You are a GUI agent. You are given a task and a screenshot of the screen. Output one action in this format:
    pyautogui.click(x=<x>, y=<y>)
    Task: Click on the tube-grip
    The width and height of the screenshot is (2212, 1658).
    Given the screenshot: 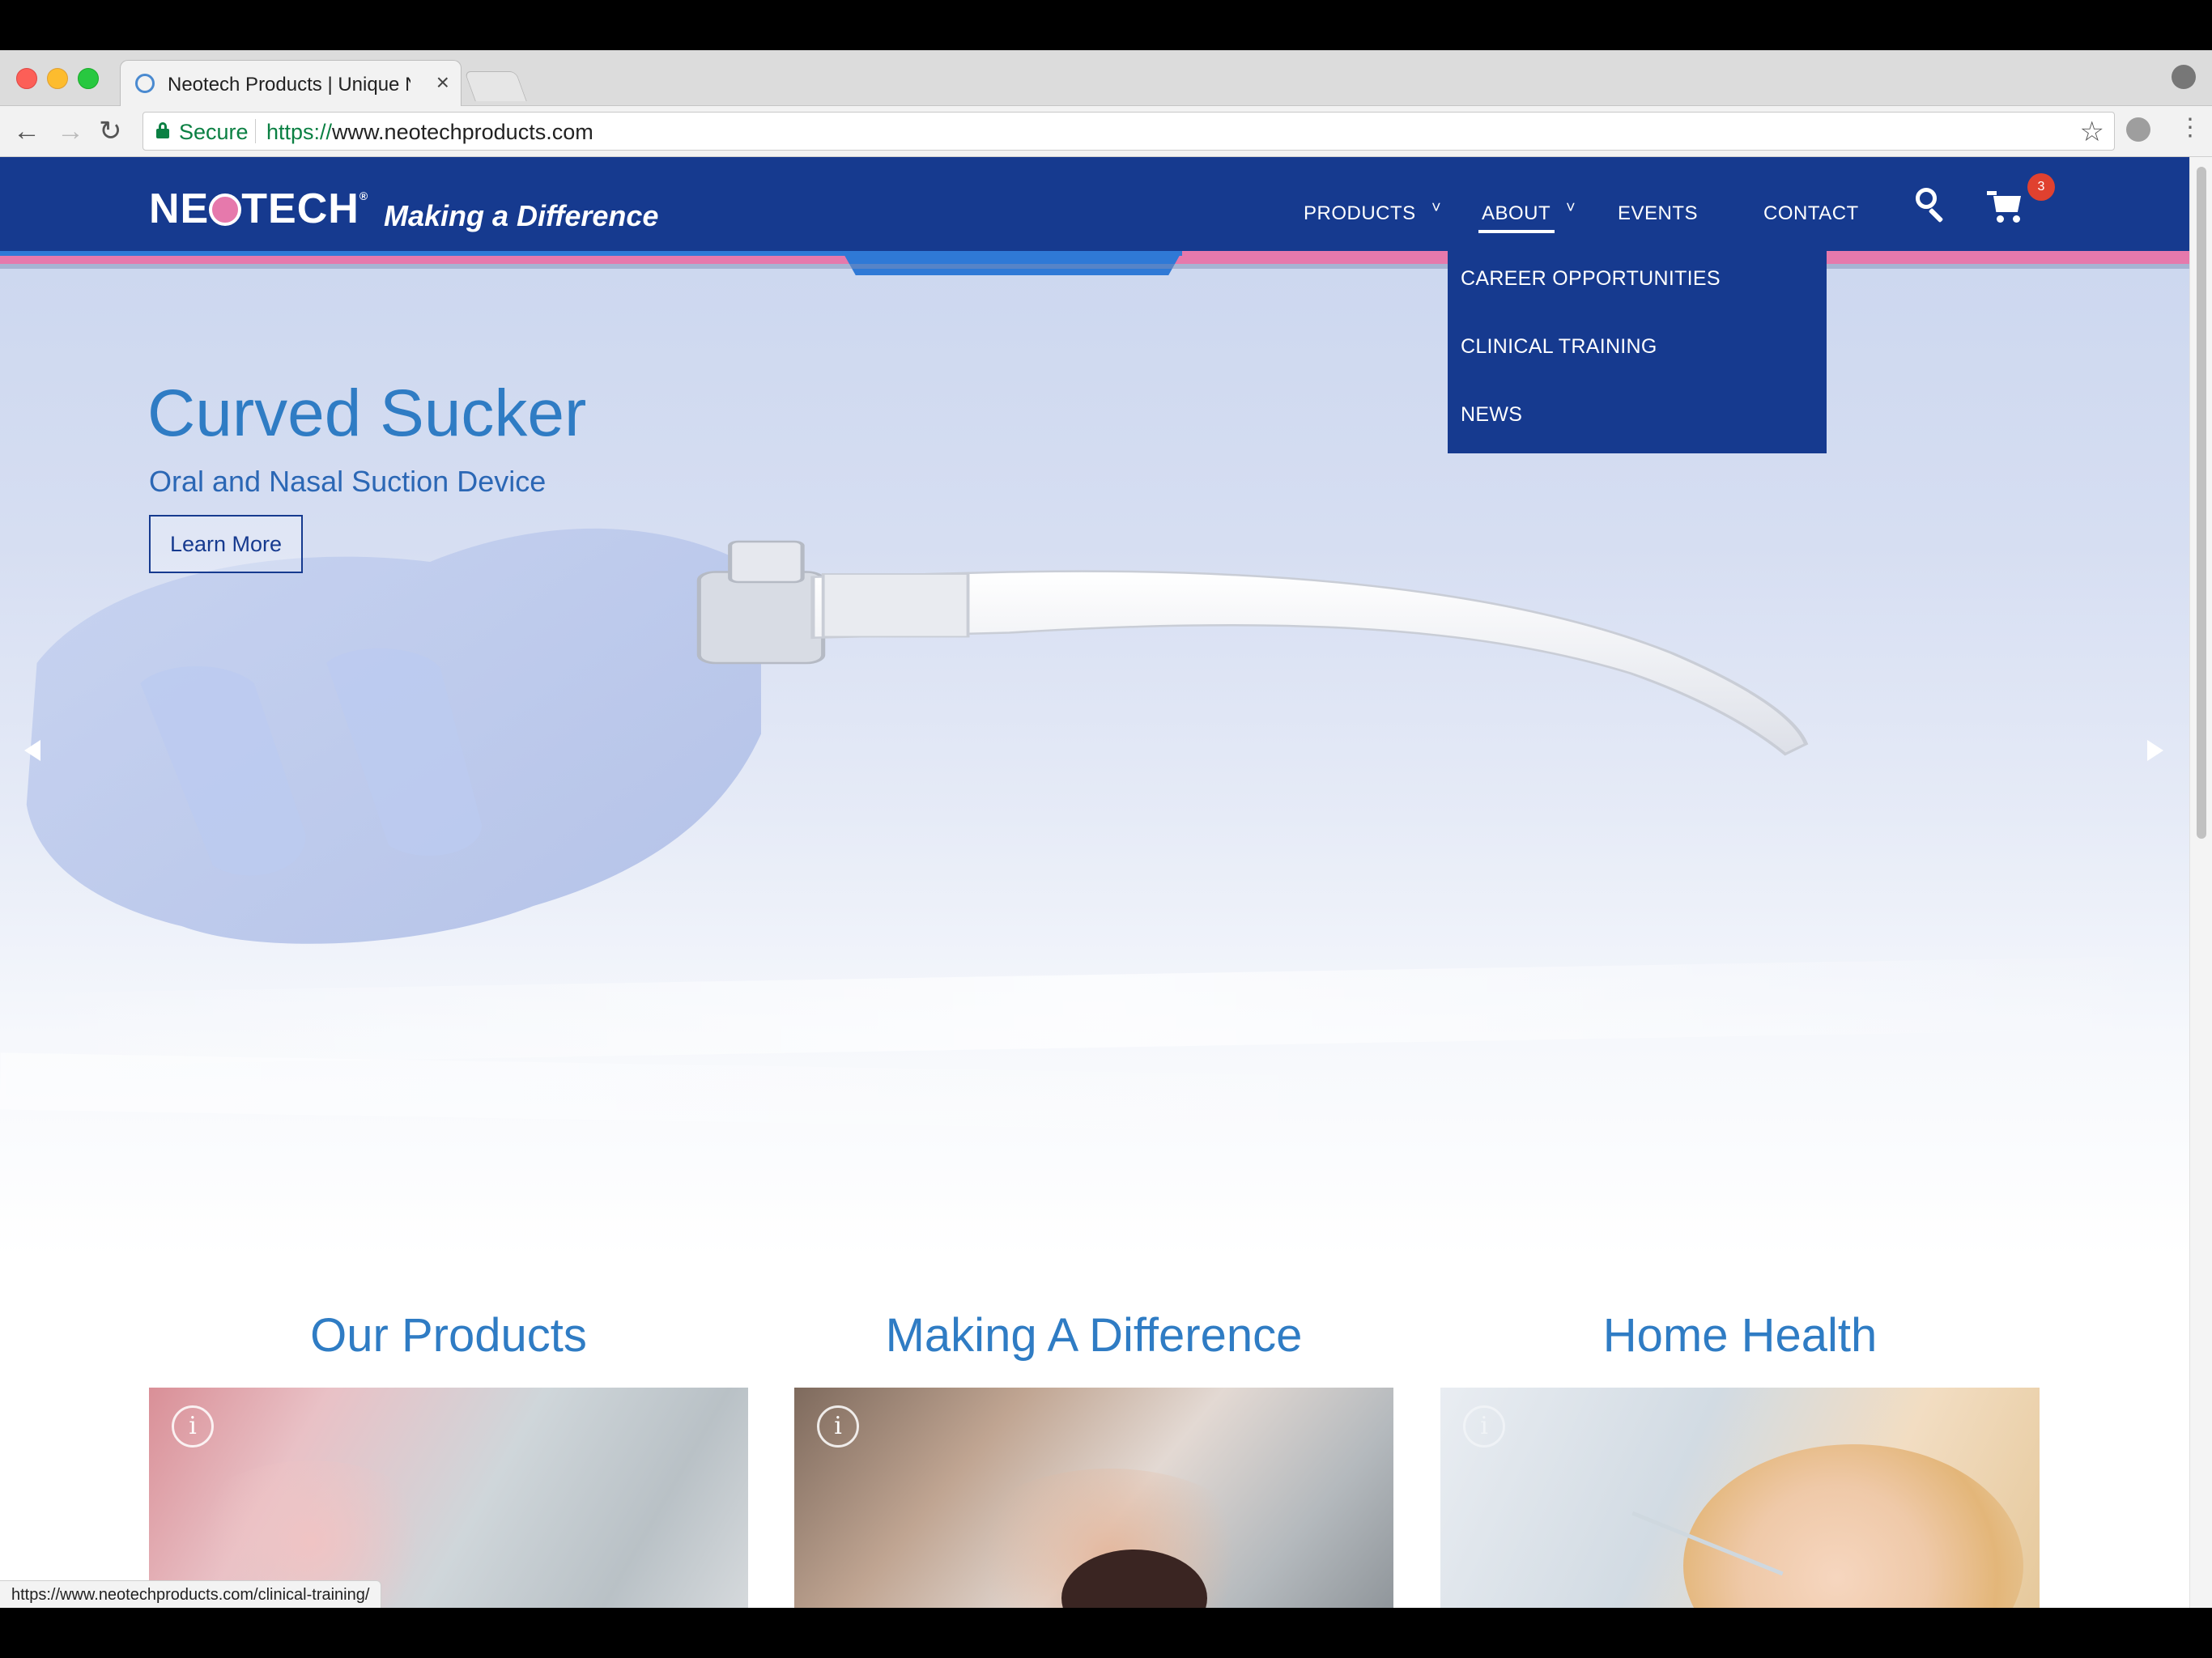 What is the action you would take?
    pyautogui.click(x=895, y=605)
    